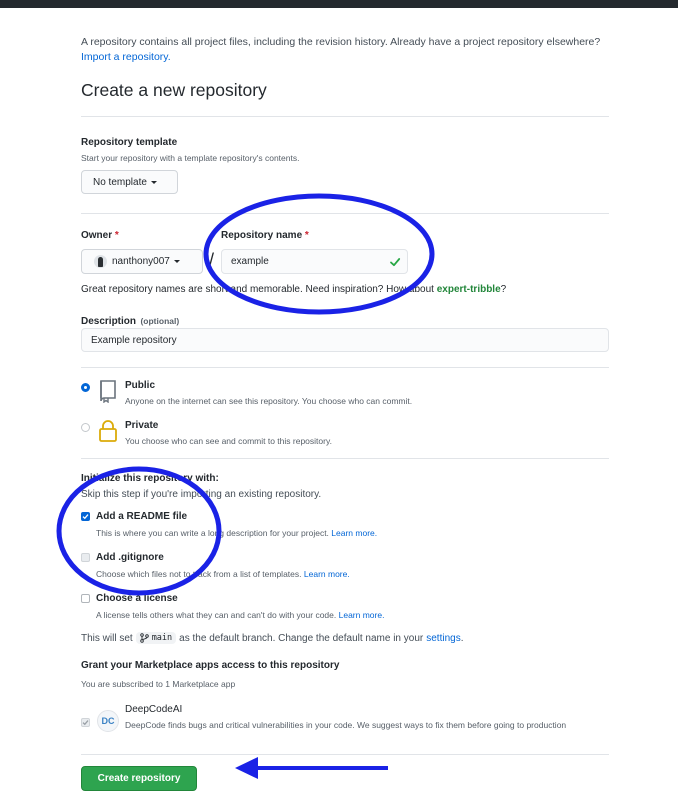  Describe the element at coordinates (85, 427) in the screenshot. I see `private-radio` at that location.